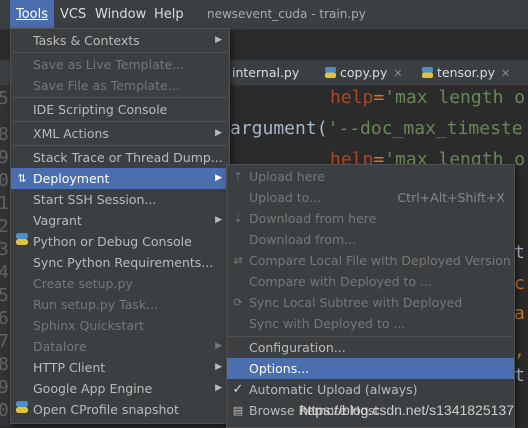 Image resolution: width=528 pixels, height=428 pixels. What do you see at coordinates (4, 226) in the screenshot?
I see `line-number: 2` at bounding box center [4, 226].